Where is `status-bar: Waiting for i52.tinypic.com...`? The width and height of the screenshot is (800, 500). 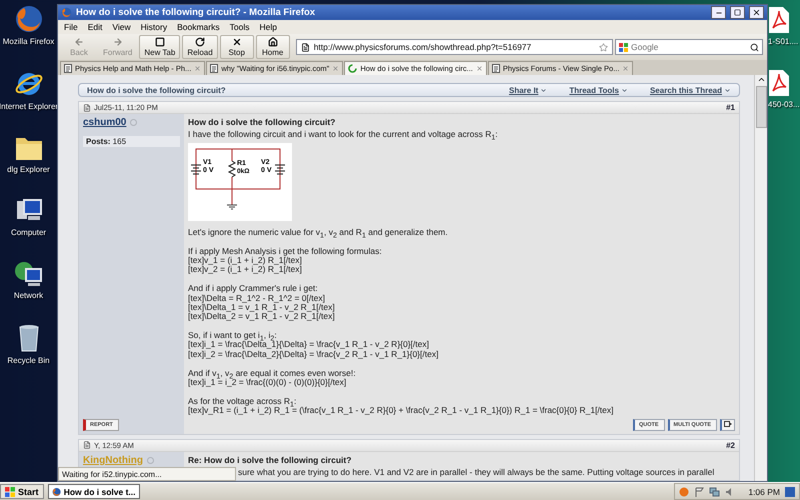 status-bar: Waiting for i52.tinypic.com... is located at coordinates (147, 474).